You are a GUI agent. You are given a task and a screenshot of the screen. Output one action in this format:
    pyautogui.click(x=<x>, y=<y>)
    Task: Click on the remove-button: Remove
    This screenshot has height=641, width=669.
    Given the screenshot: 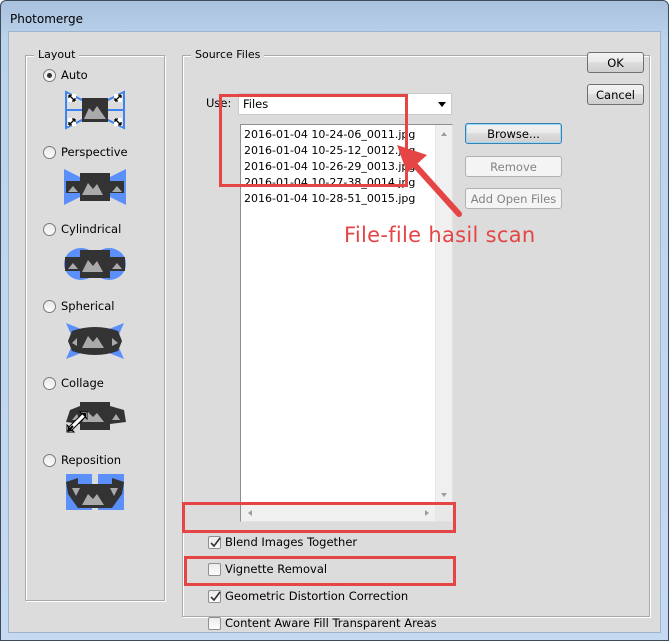 What is the action you would take?
    pyautogui.click(x=513, y=166)
    